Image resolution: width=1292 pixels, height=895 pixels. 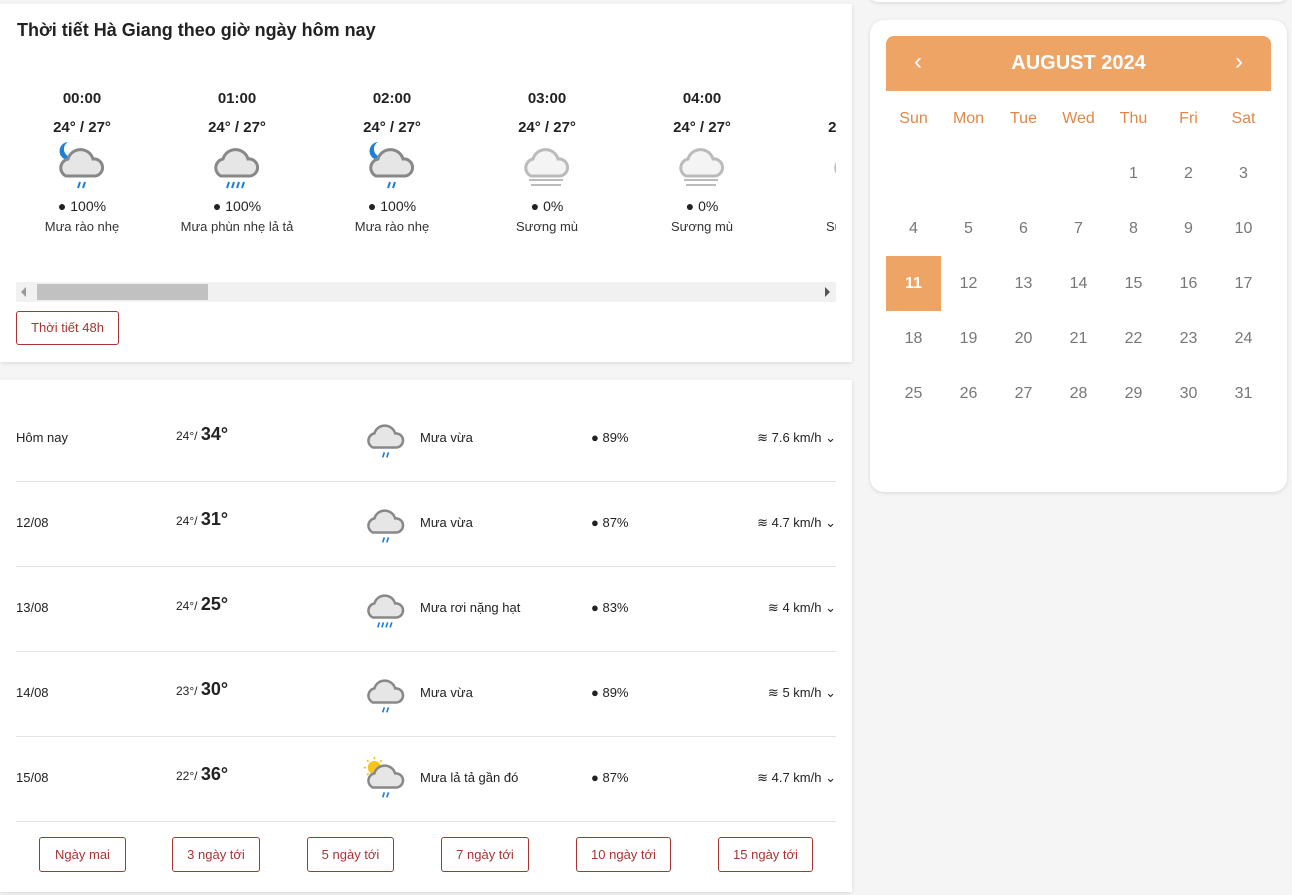 I want to click on day-temp: 24°/ 34°, so click(x=202, y=434).